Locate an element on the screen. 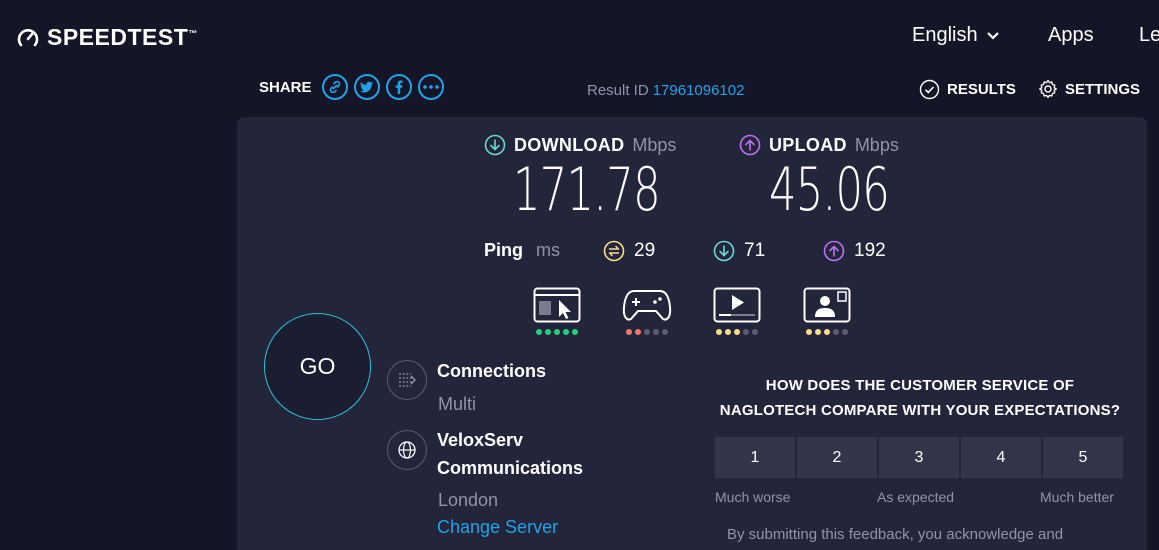 The height and width of the screenshot is (550, 1159). language-selector: English is located at coordinates (956, 35).